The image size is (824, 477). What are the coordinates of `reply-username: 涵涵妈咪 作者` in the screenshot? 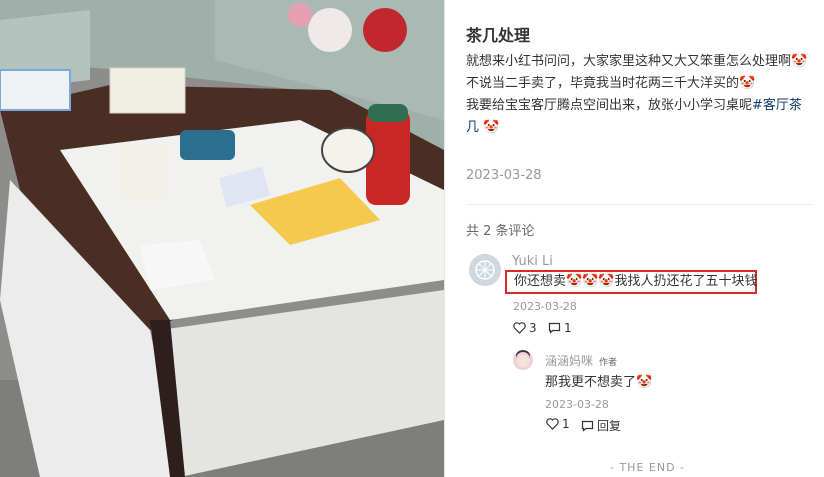 It's located at (581, 360).